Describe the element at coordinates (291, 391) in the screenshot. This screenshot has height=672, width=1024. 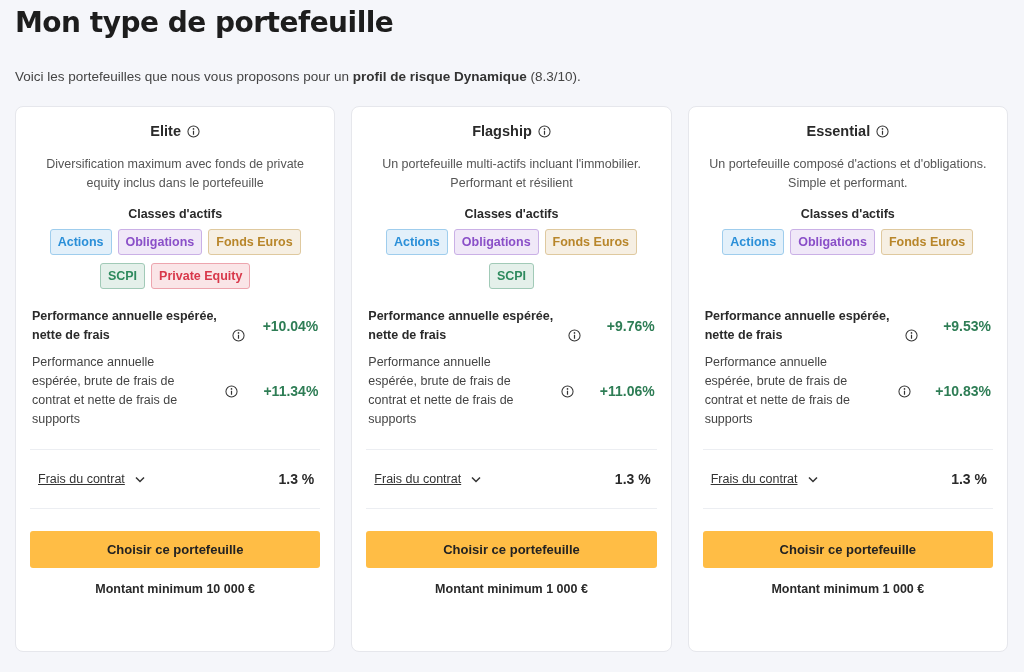
I see `gross-performance-value: +11.34%` at that location.